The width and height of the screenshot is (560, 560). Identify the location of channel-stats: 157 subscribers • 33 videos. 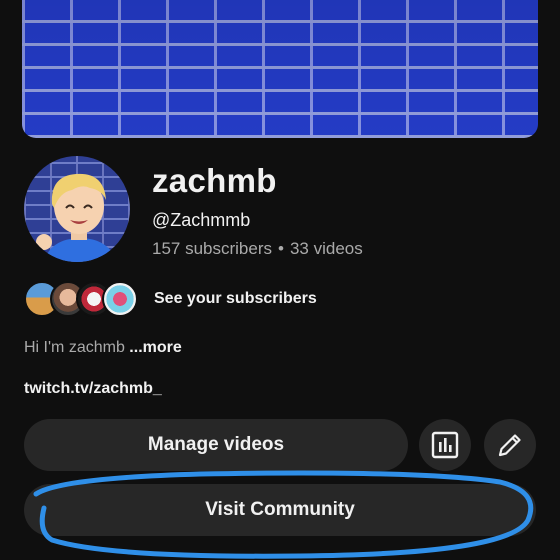
(257, 249).